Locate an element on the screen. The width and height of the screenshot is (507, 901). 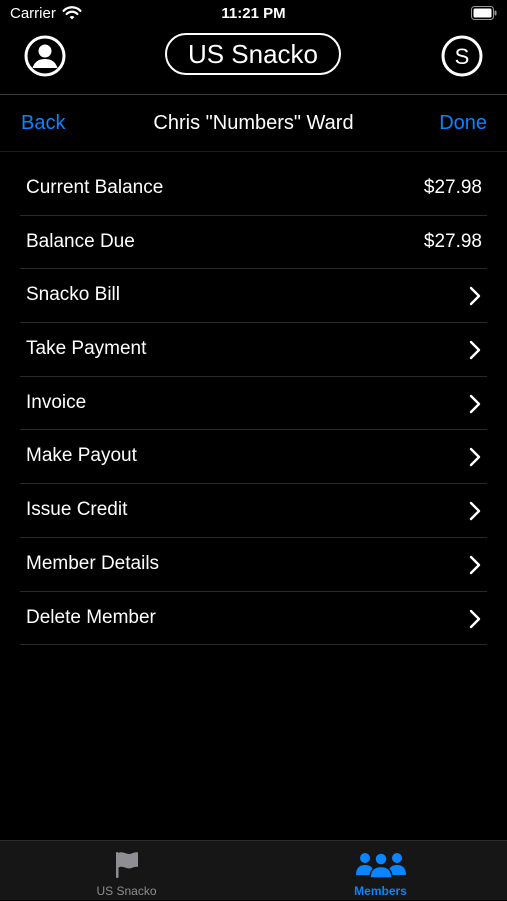
balance-due-row: Balance Due $27.98 is located at coordinates (253, 243).